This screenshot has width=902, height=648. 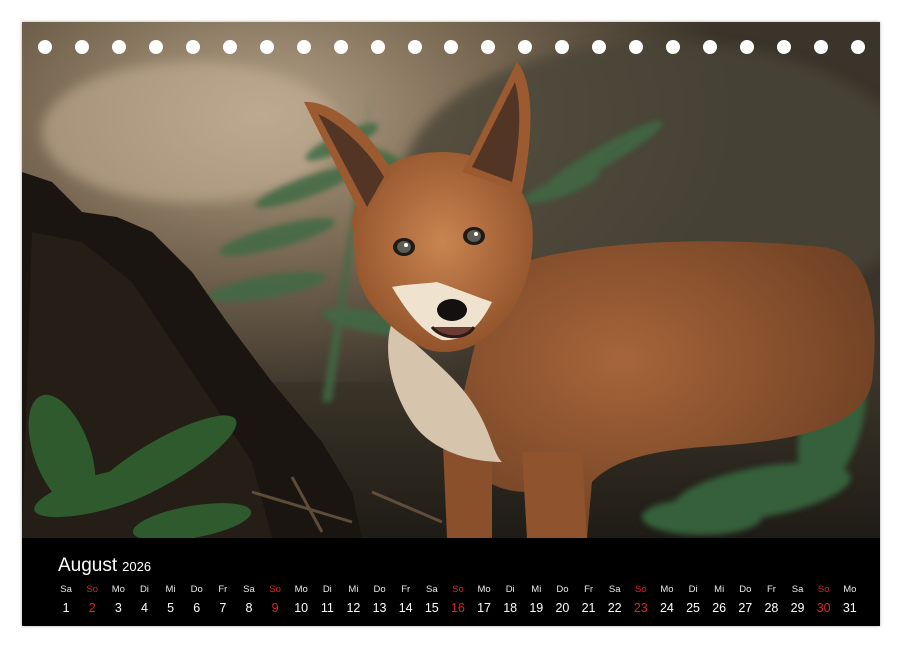 I want to click on day-number: 9, so click(x=275, y=608).